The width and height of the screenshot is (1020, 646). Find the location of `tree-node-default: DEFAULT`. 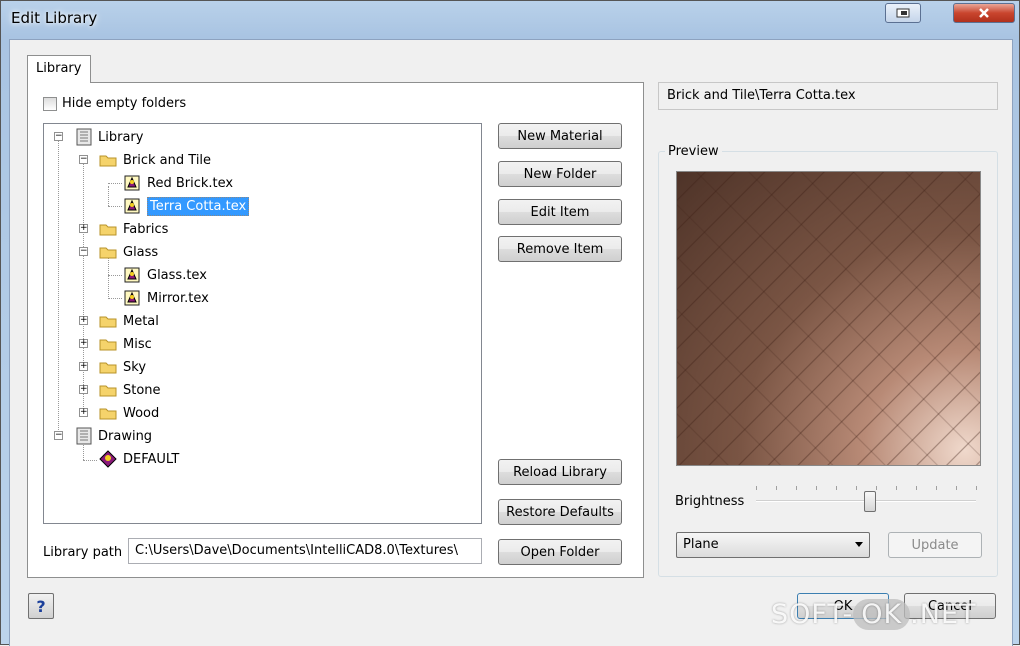

tree-node-default: DEFAULT is located at coordinates (139, 459).